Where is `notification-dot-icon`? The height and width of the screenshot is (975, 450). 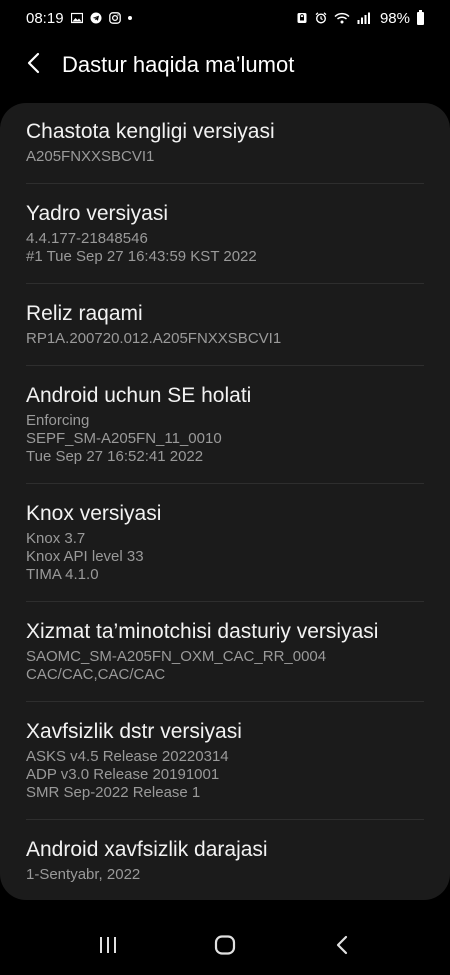
notification-dot-icon is located at coordinates (129, 18).